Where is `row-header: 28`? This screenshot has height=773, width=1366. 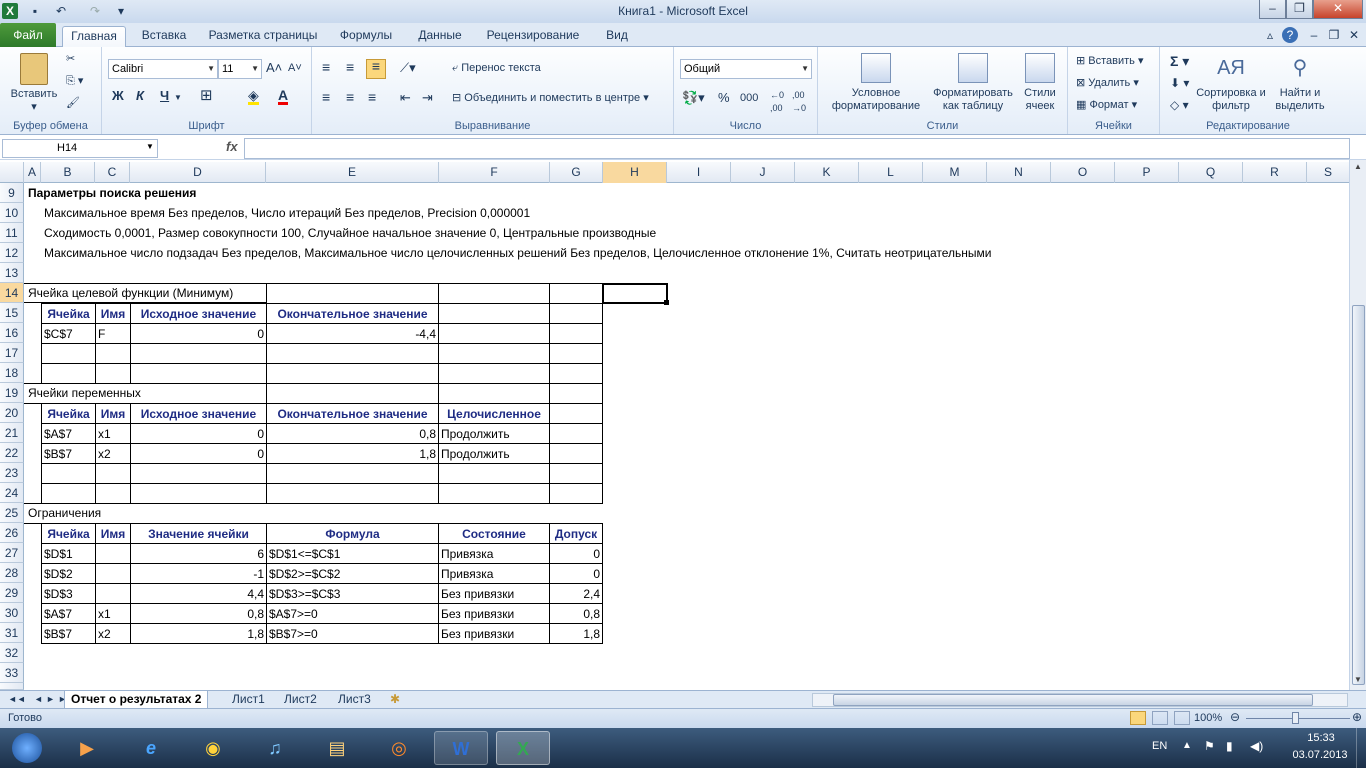
row-header: 28 is located at coordinates (12, 573).